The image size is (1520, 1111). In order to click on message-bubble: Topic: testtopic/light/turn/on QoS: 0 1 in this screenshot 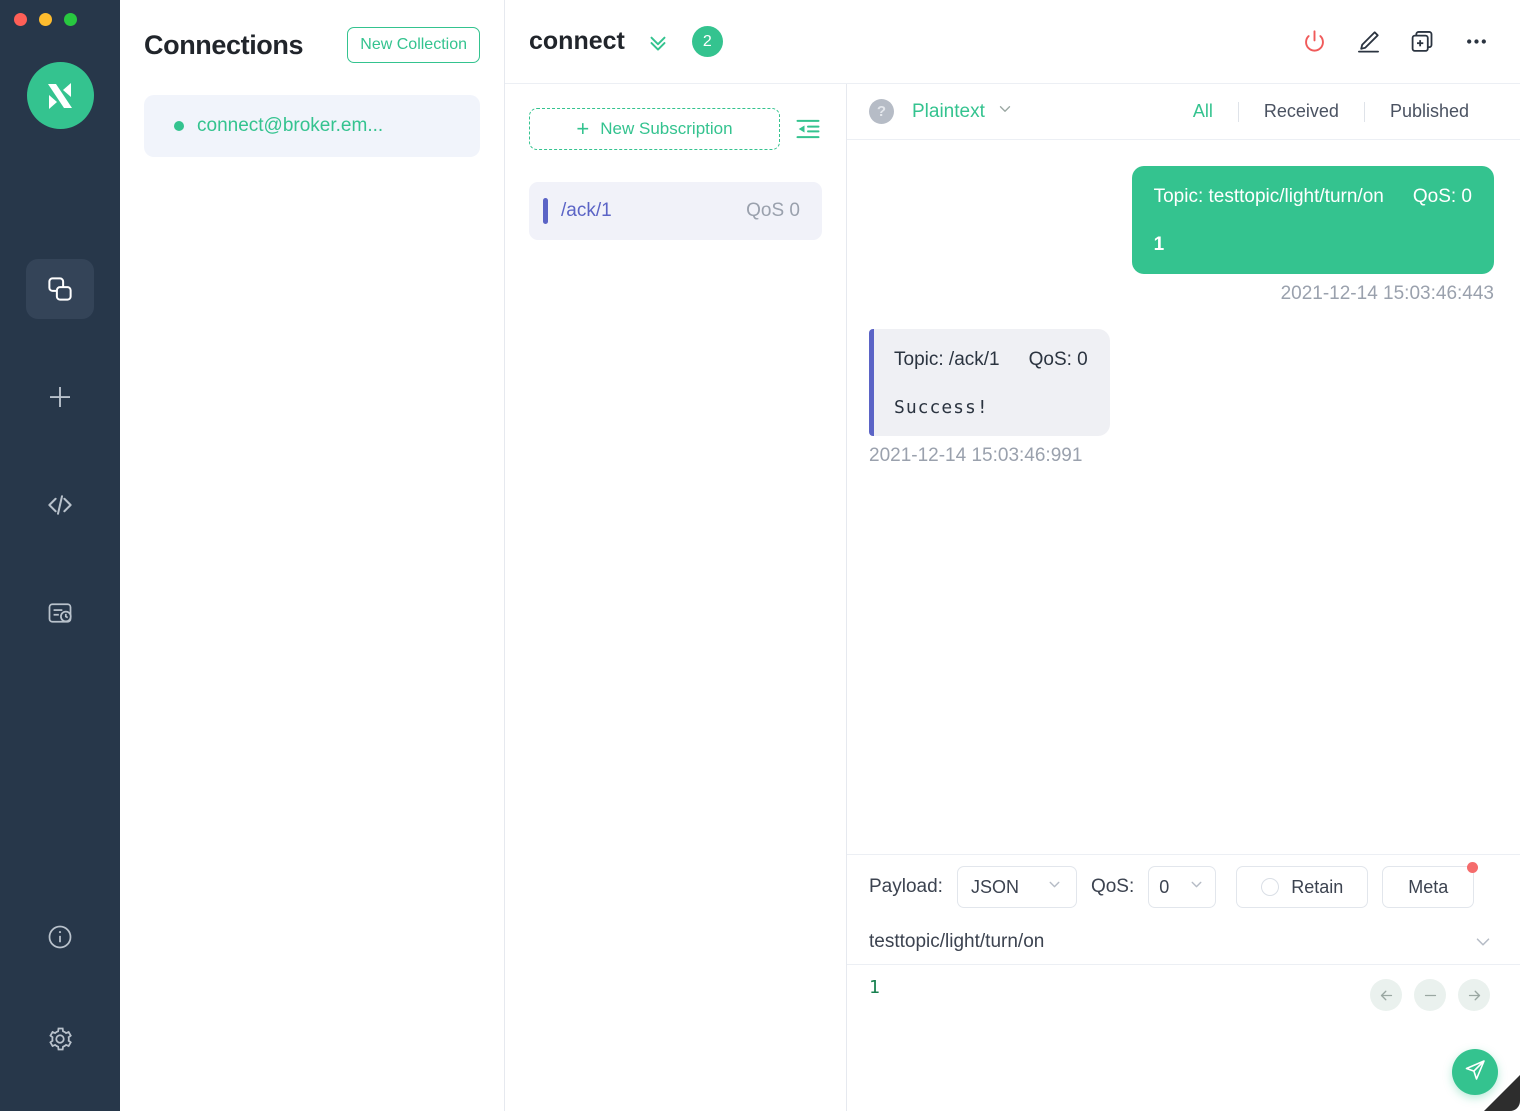, I will do `click(1312, 220)`.